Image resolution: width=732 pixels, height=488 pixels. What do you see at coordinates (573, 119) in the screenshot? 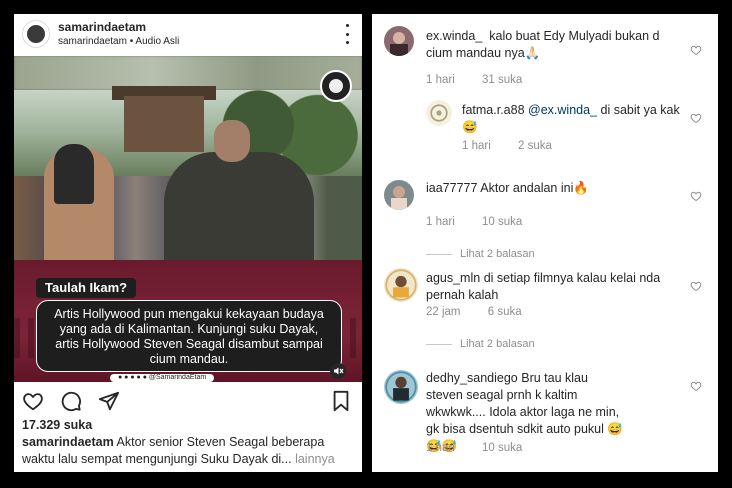
I see `comment-text: fatma.r.a88 @ex.winda_ di sabit ya kak 😅` at bounding box center [573, 119].